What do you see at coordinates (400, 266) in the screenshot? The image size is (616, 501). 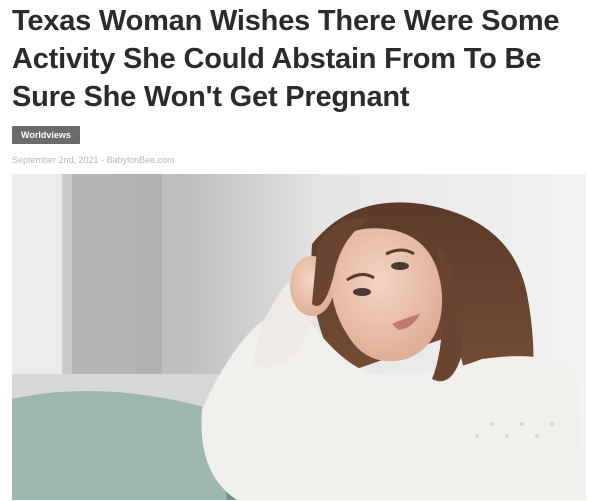 I see `right-eye` at bounding box center [400, 266].